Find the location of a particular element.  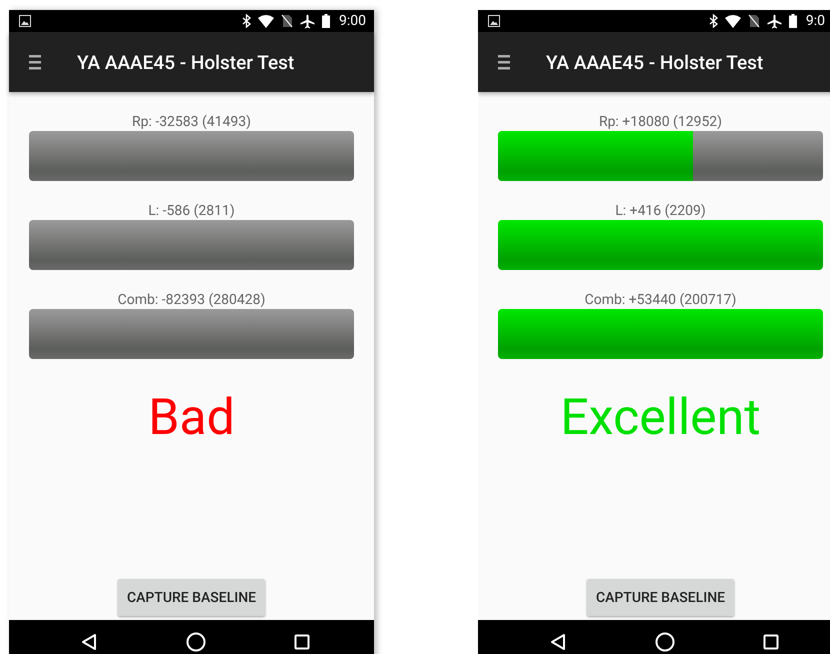

meter-label: Rp: -32583 (41493) is located at coordinates (192, 122).